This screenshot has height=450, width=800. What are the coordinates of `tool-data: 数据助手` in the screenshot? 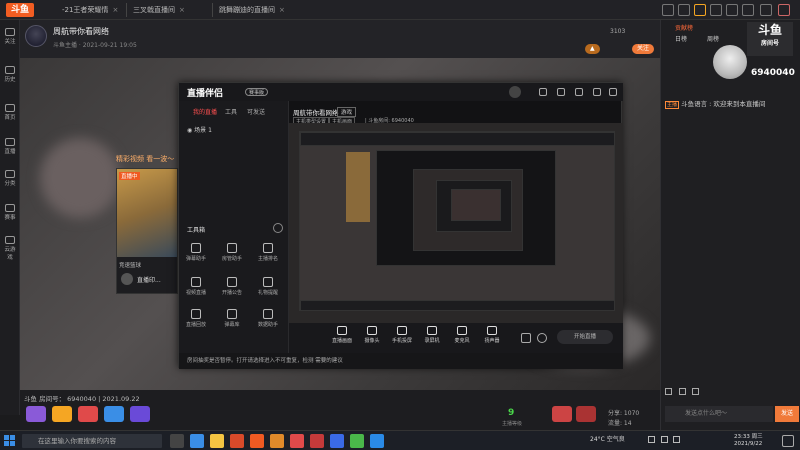 It's located at (268, 318).